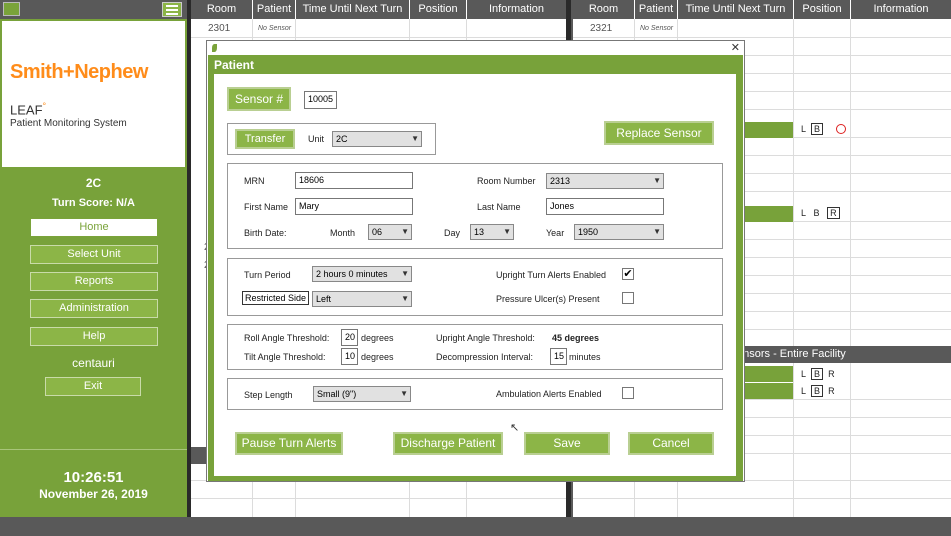 The height and width of the screenshot is (536, 951). What do you see at coordinates (94, 227) in the screenshot?
I see `nav-home-button: Home` at bounding box center [94, 227].